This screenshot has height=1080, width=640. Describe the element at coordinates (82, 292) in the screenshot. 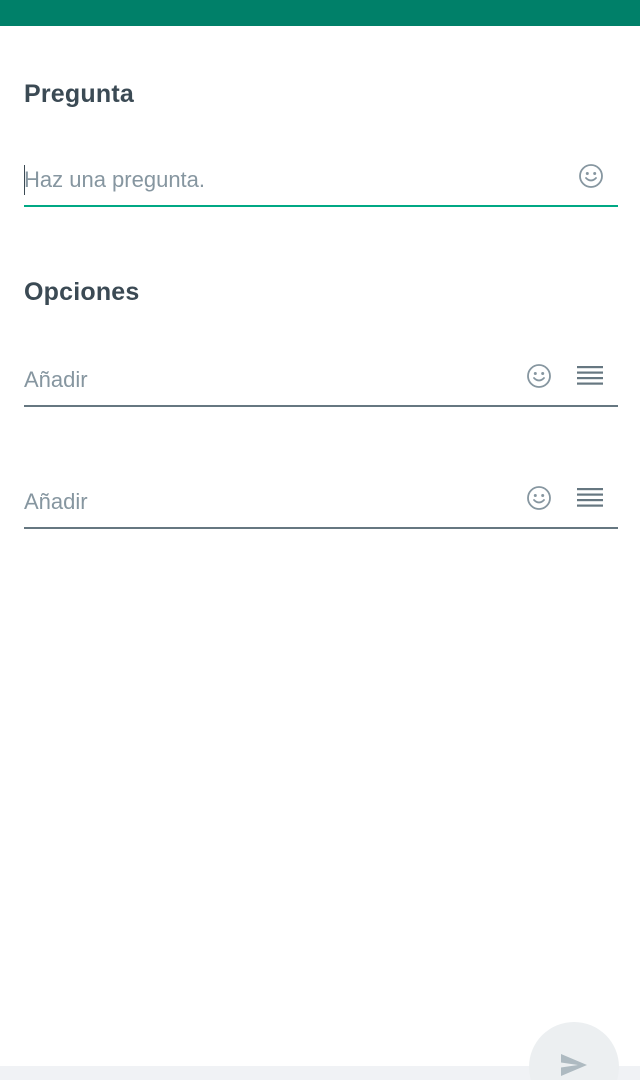

I see `options-section-title: Opciones` at that location.